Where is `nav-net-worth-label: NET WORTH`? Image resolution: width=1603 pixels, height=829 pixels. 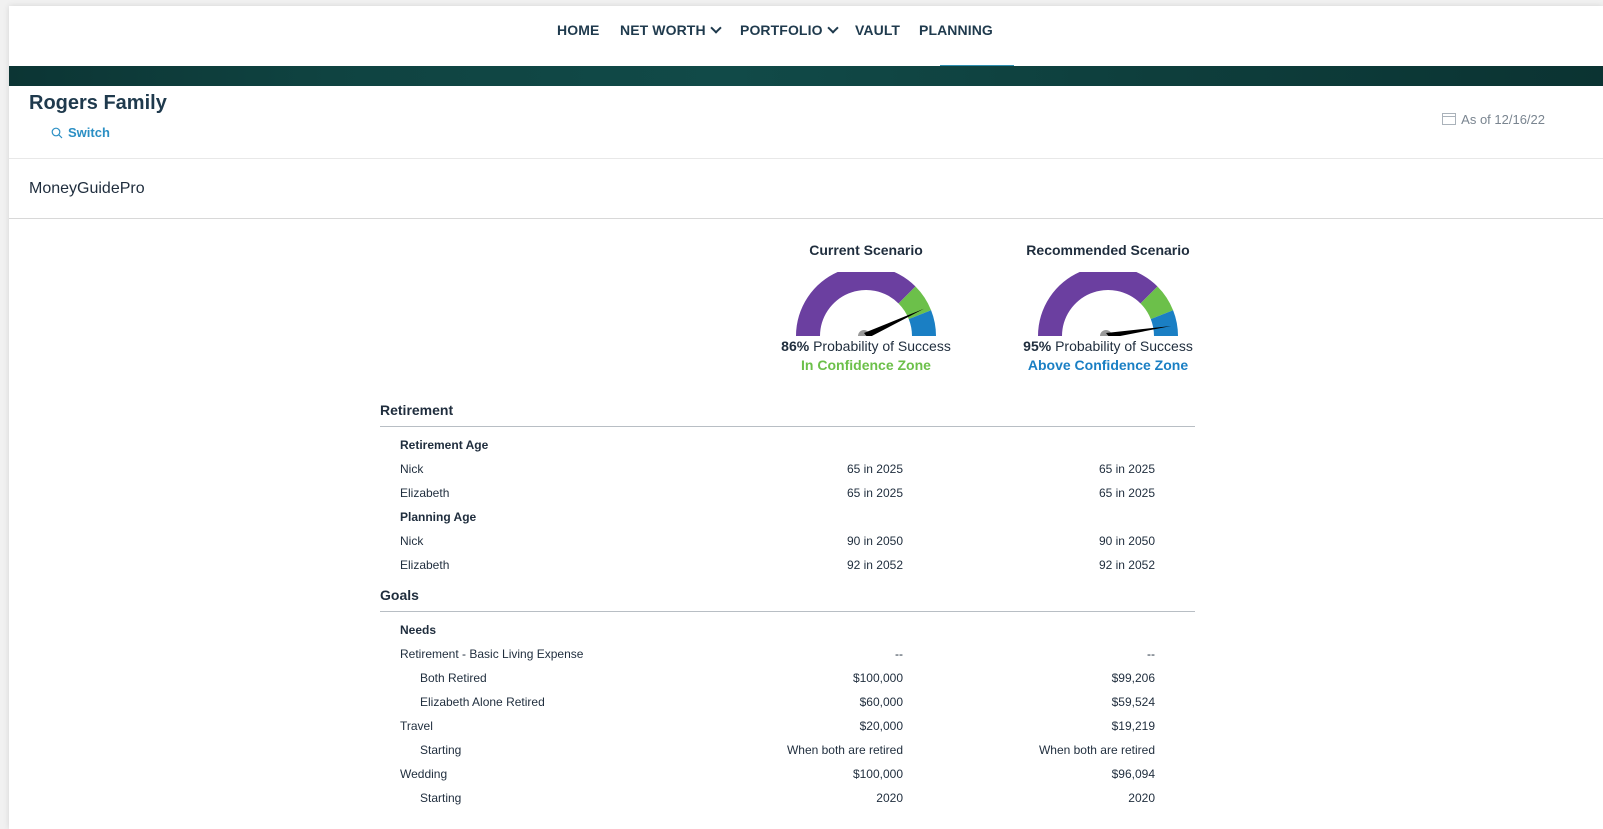
nav-net-worth-label: NET WORTH is located at coordinates (663, 30).